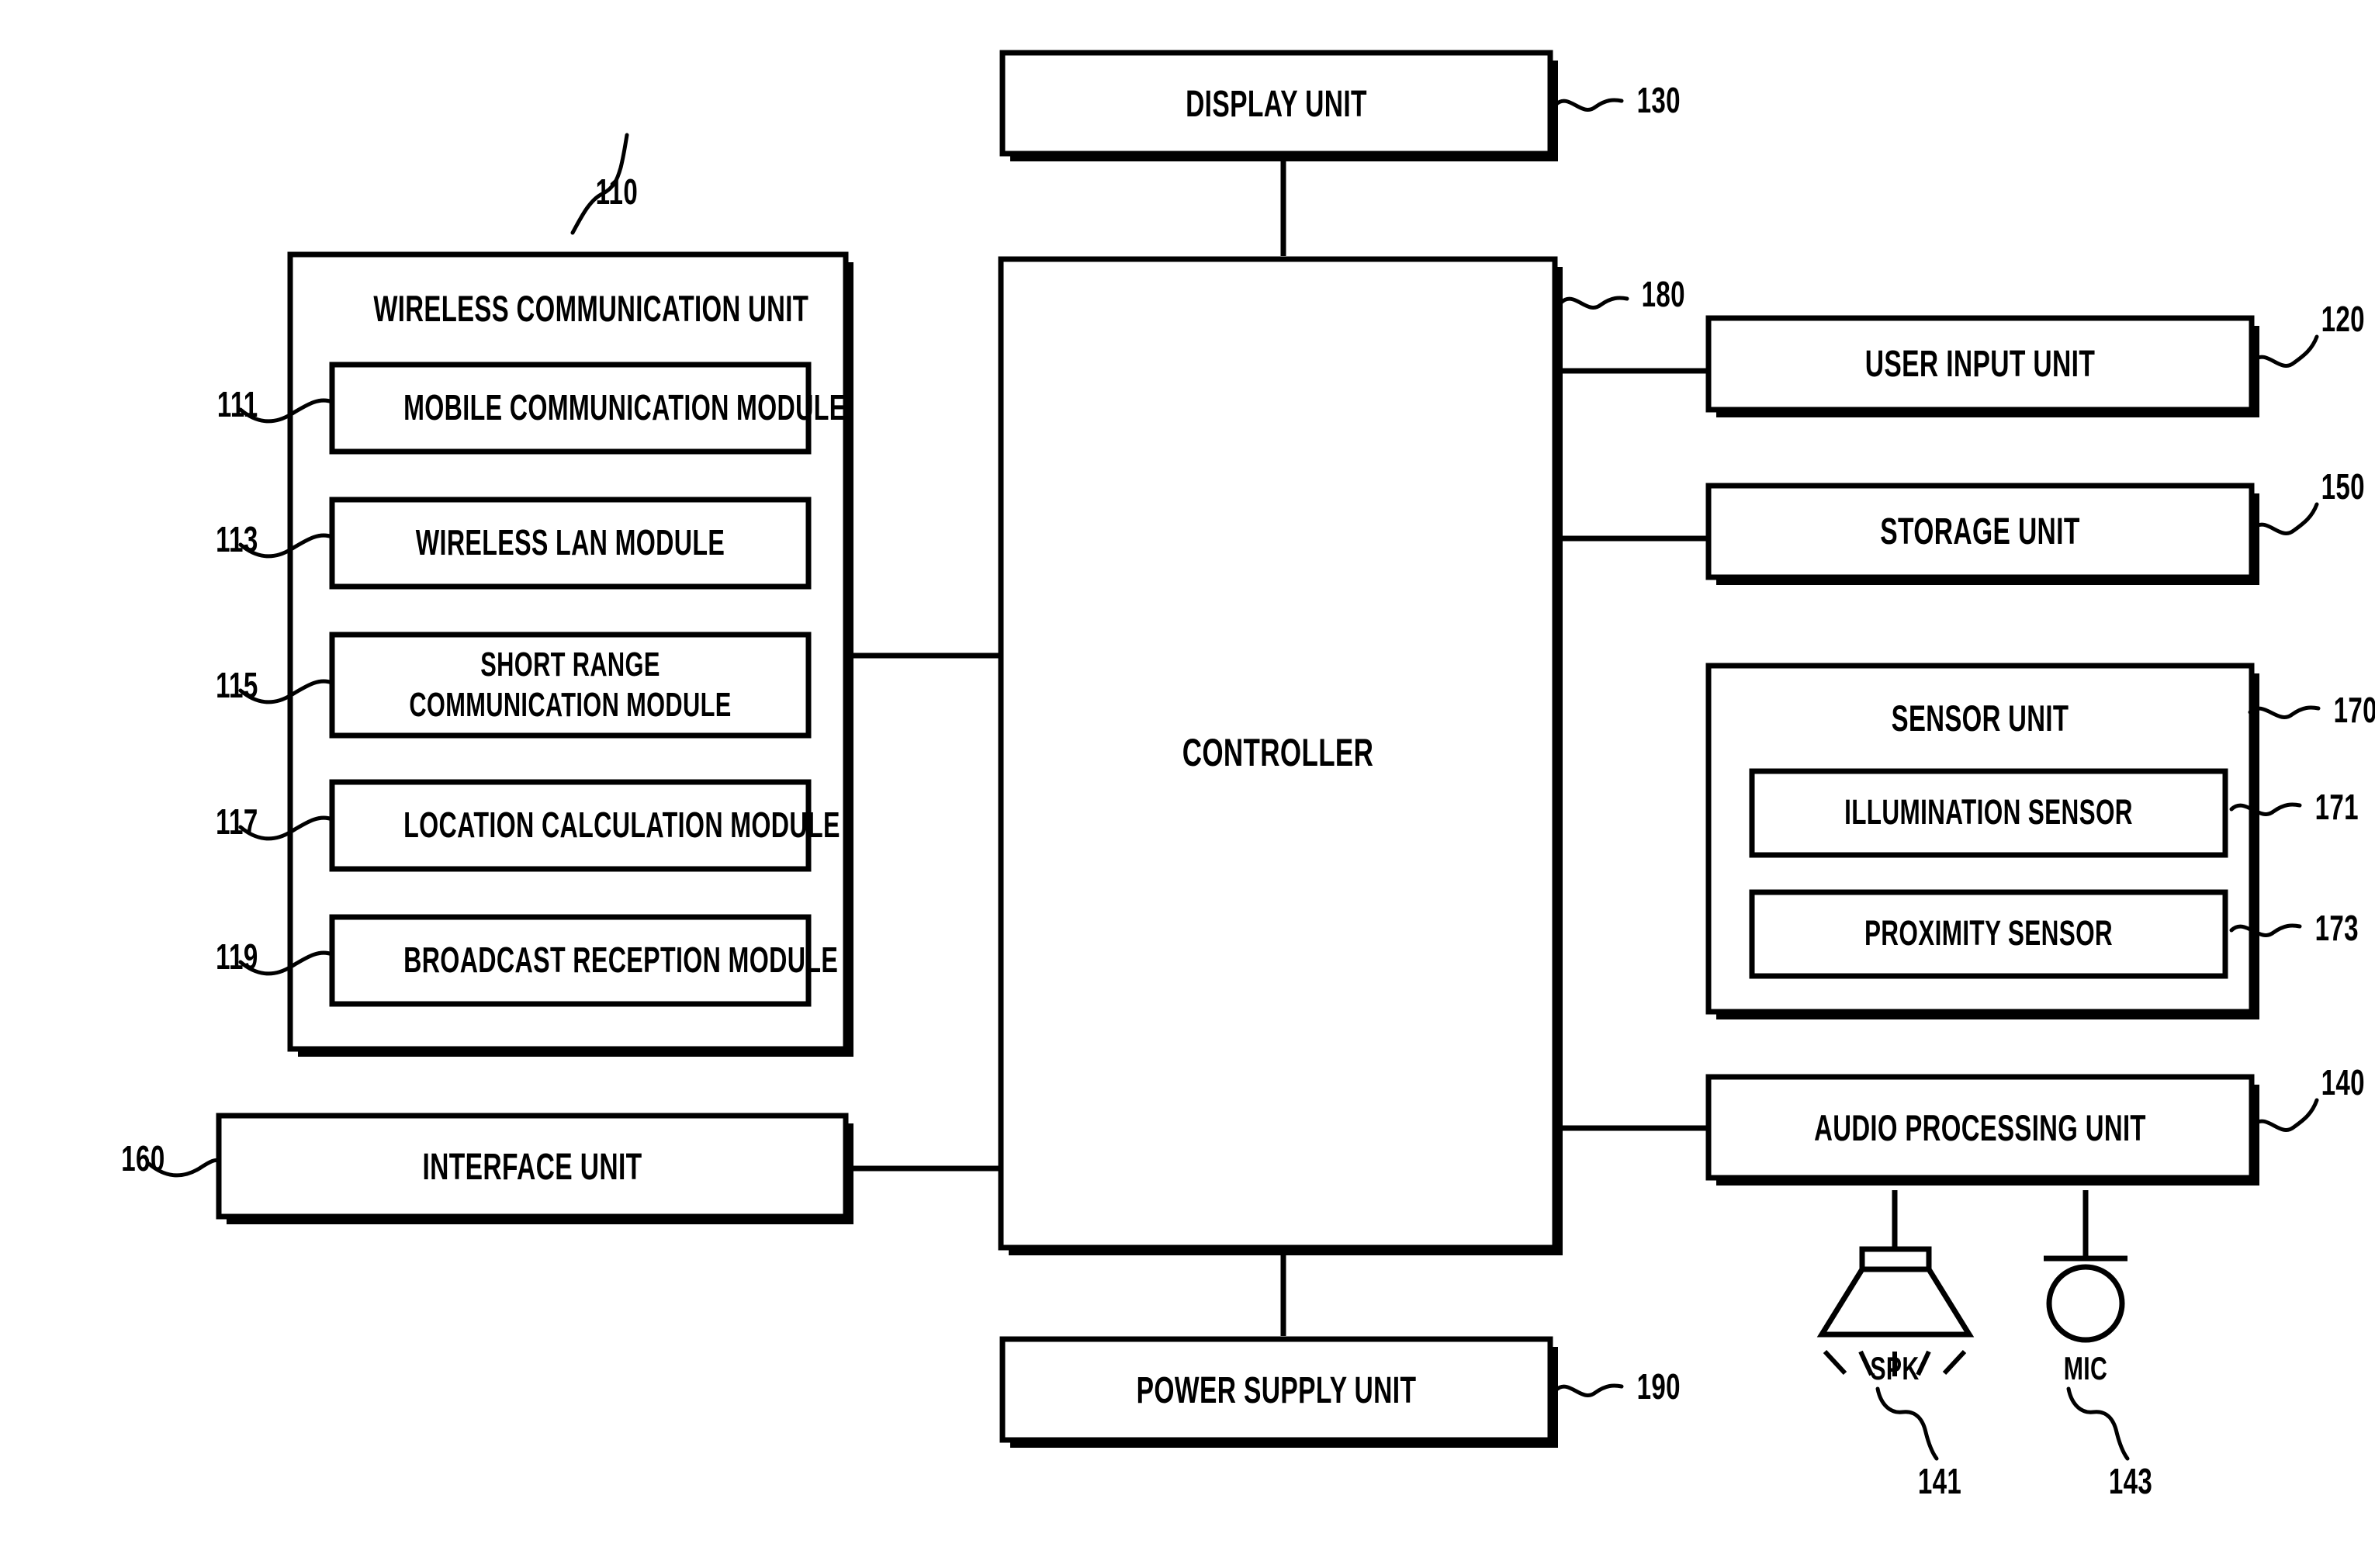 The width and height of the screenshot is (2375, 1568). What do you see at coordinates (2343, 487) in the screenshot?
I see `ref-150: 150` at bounding box center [2343, 487].